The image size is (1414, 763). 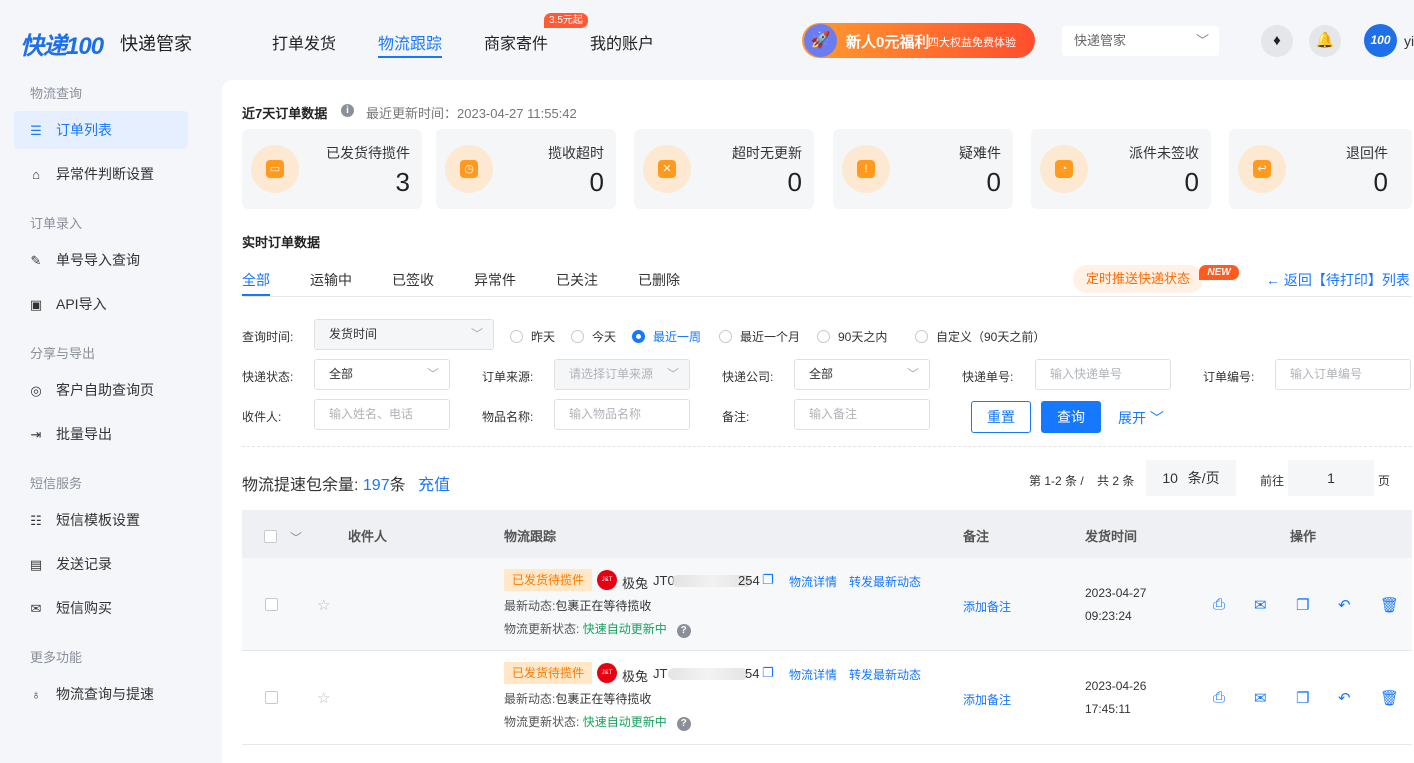 What do you see at coordinates (101, 260) in the screenshot?
I see `sidebar-item-number-import: ✎ 单号导入查询` at bounding box center [101, 260].